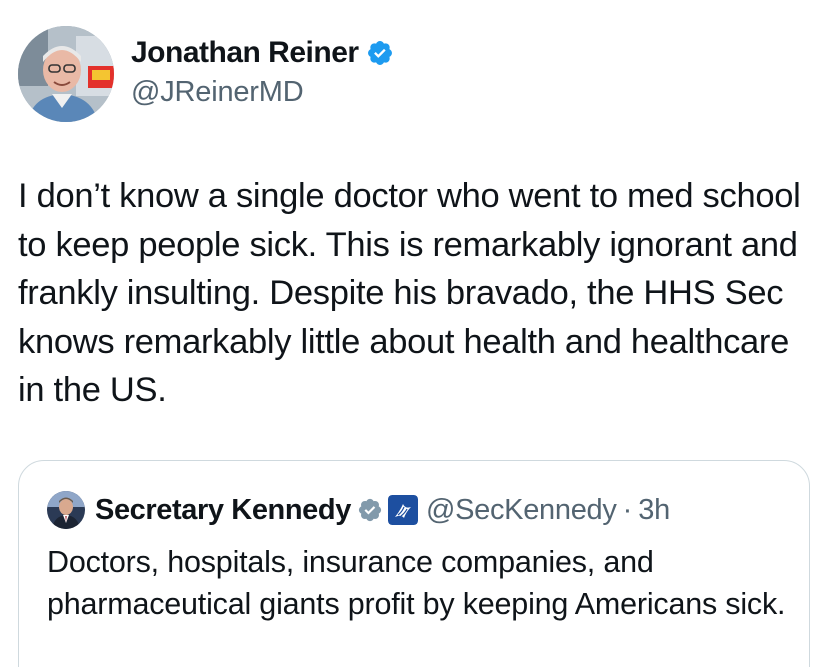  I want to click on tweet-author: Jonathan Reiner @JReinerMD, so click(206, 74).